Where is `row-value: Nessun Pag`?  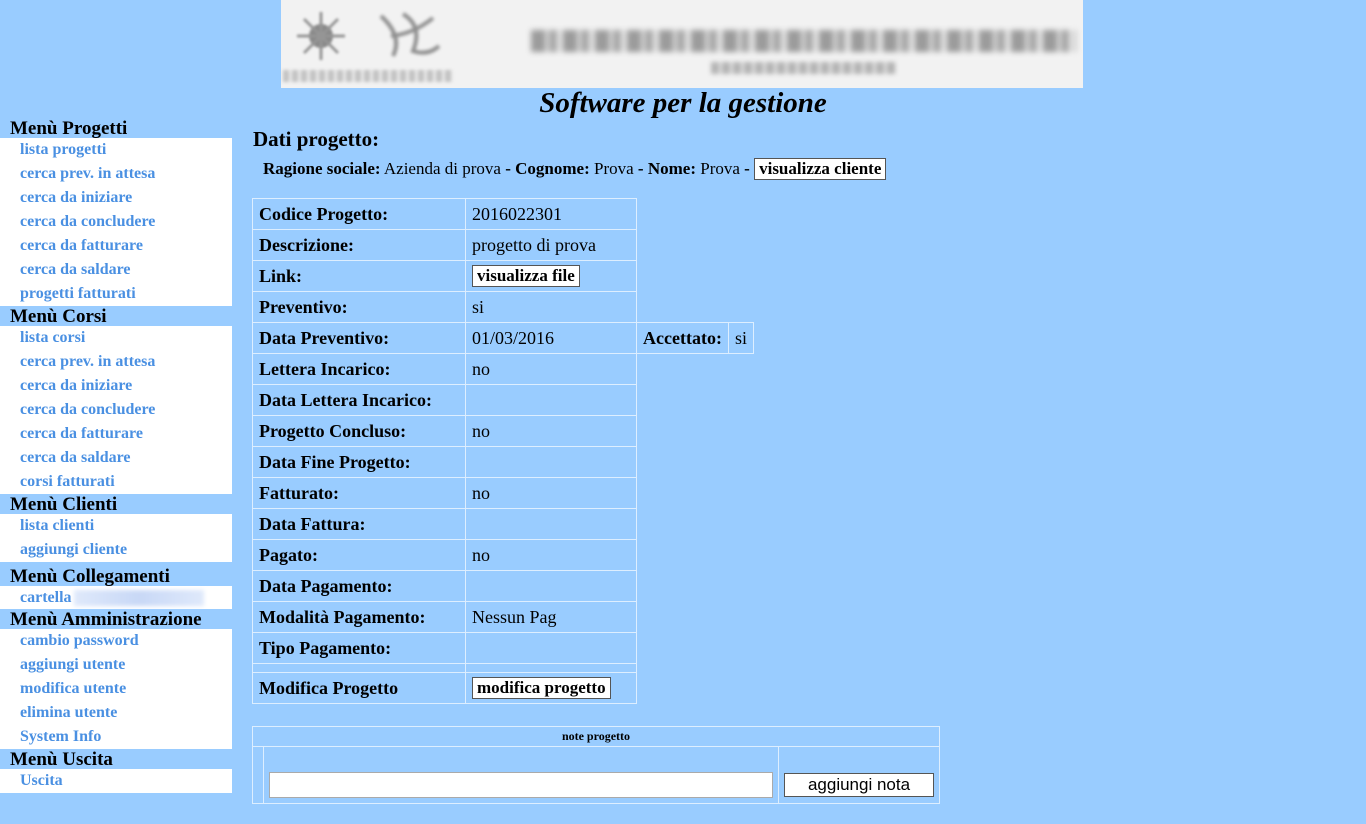 row-value: Nessun Pag is located at coordinates (551, 617).